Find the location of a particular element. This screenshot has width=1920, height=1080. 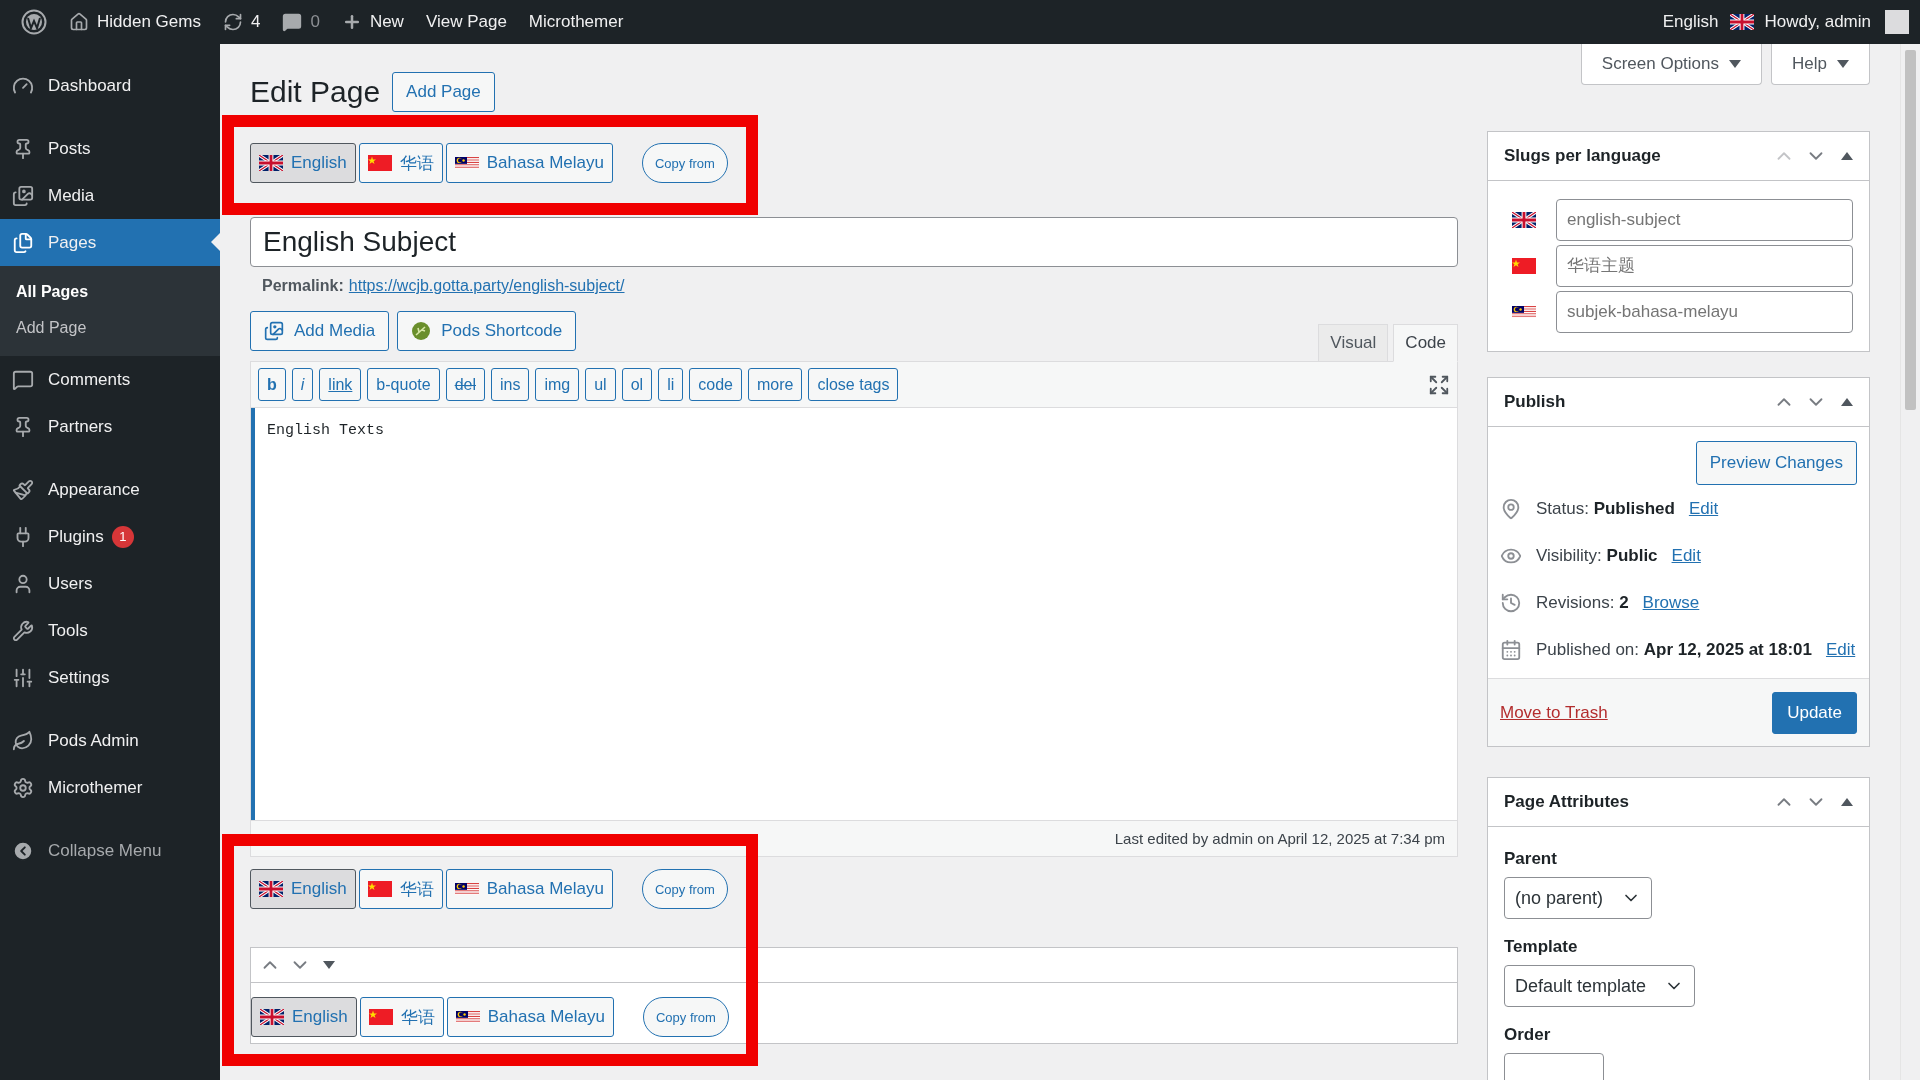

format-button: code is located at coordinates (715, 384).